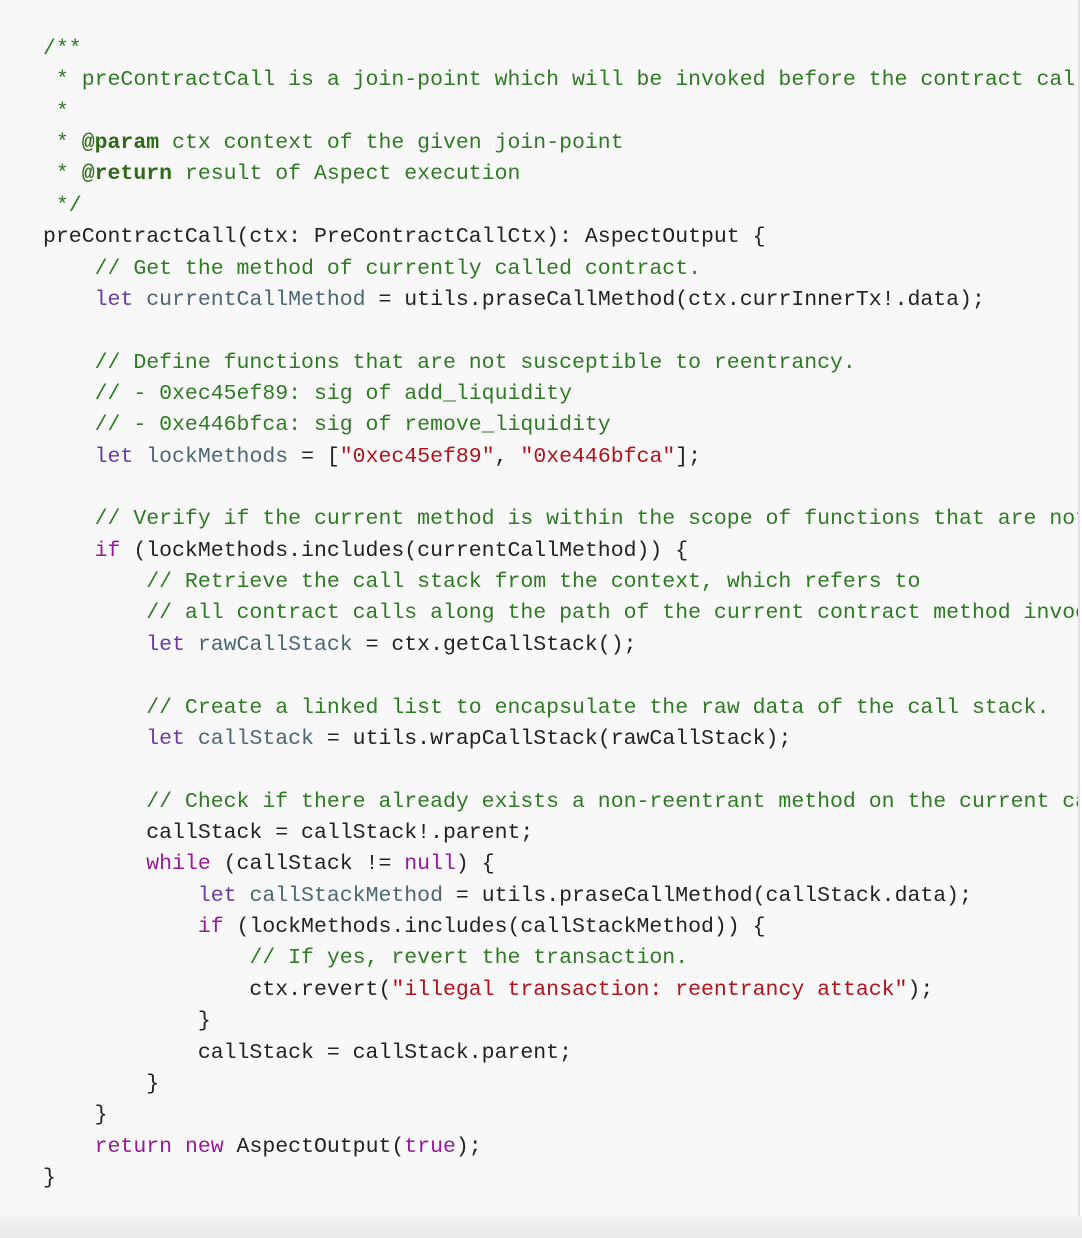 This screenshot has width=1082, height=1238. What do you see at coordinates (707, 895) in the screenshot?
I see `code-token-plain: = utils.praseCallMethod(callStack.data);` at bounding box center [707, 895].